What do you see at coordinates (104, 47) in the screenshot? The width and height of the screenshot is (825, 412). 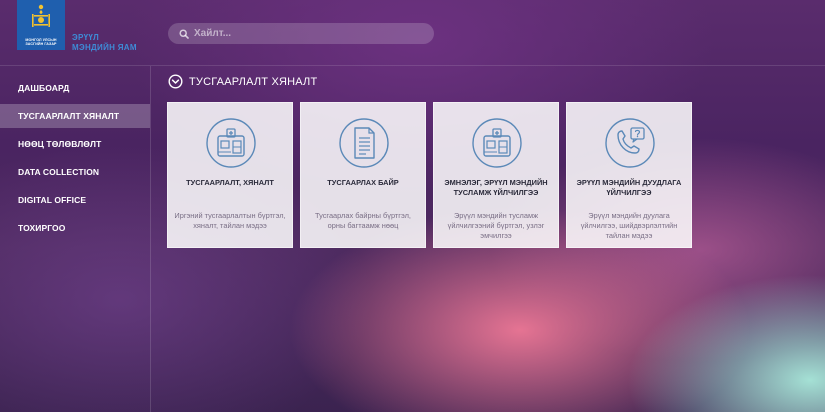 I see `brand-line-2: МЭНДИЙН ЯАМ` at bounding box center [104, 47].